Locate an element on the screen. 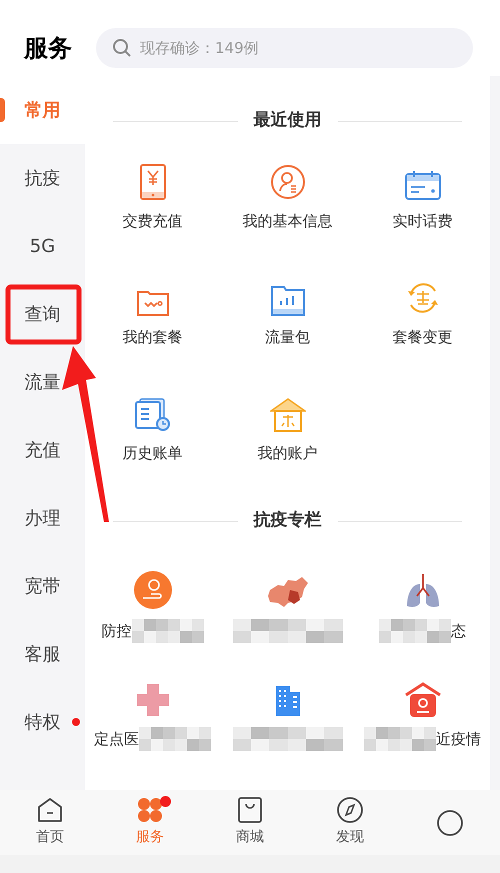 The image size is (500, 873). shopping-bag-icon is located at coordinates (250, 810).